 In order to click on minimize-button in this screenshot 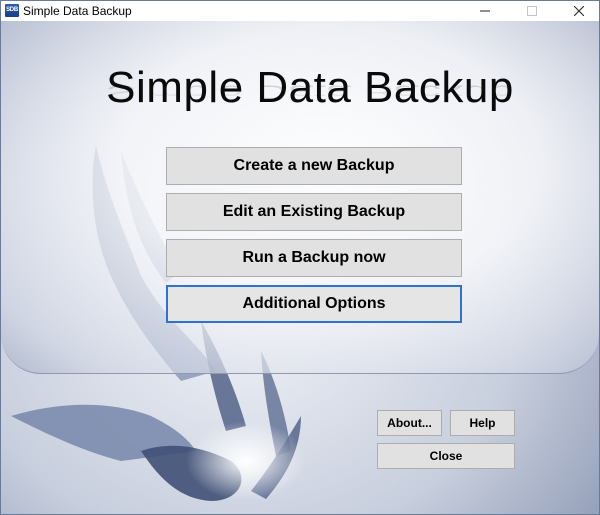, I will do `click(485, 11)`.